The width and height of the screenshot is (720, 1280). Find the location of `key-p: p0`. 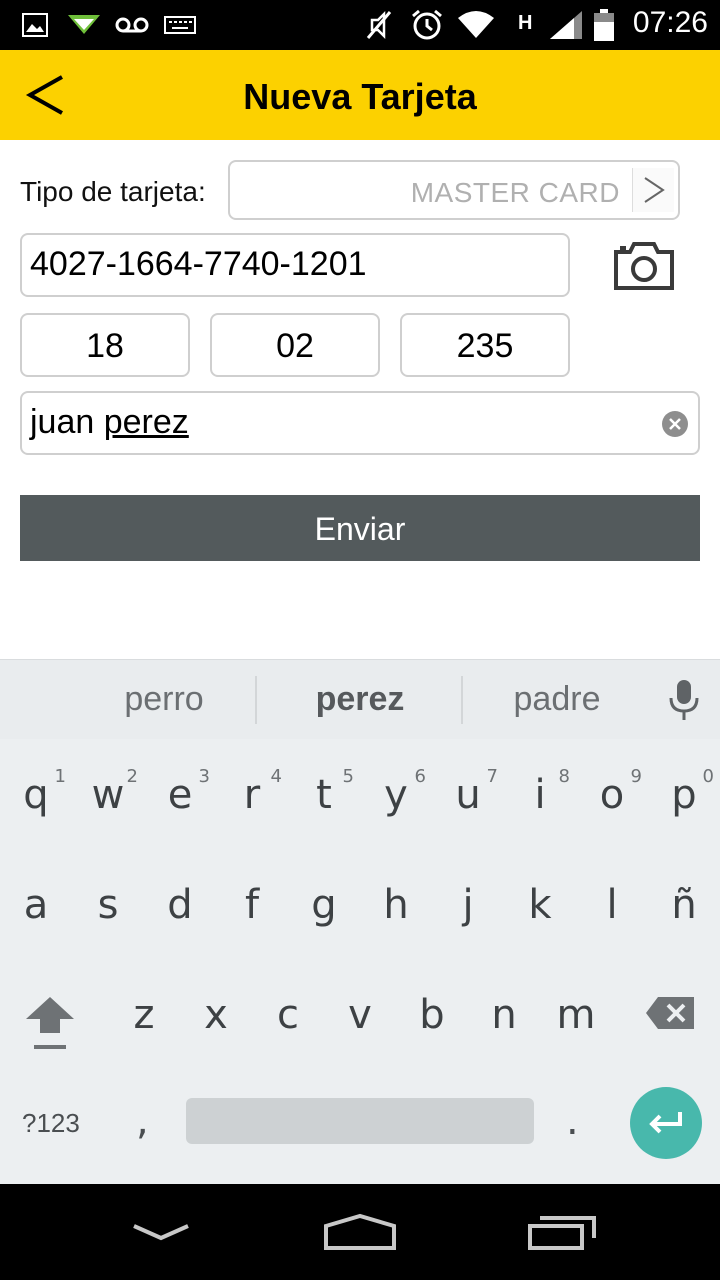

key-p: p0 is located at coordinates (684, 792).